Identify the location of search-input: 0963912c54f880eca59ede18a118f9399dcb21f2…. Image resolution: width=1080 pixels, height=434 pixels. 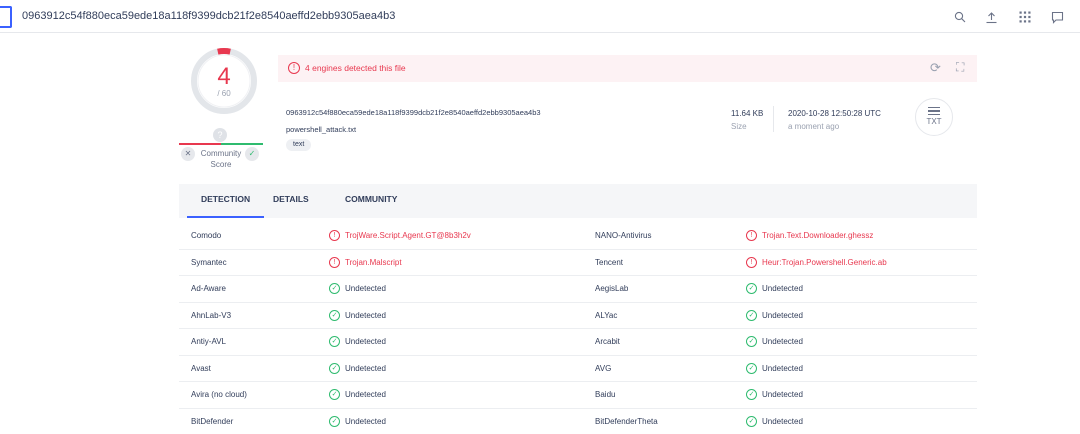
(208, 16).